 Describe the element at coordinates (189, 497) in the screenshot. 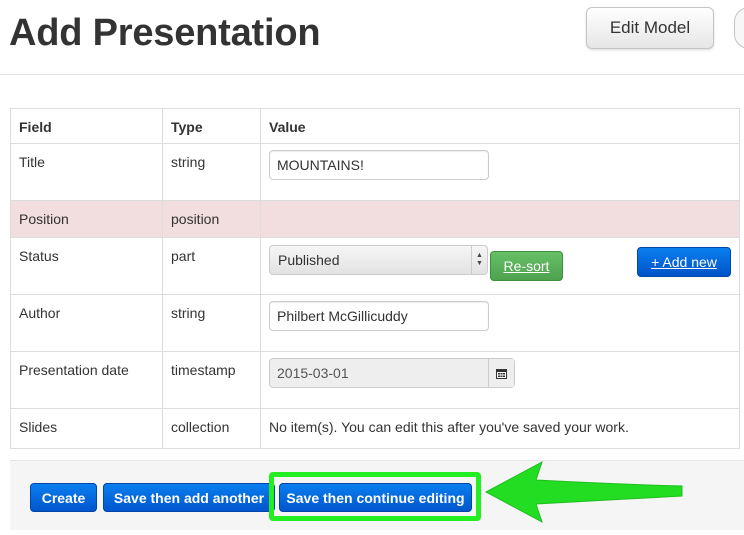

I see `save-add-another-button: Save then add another` at that location.